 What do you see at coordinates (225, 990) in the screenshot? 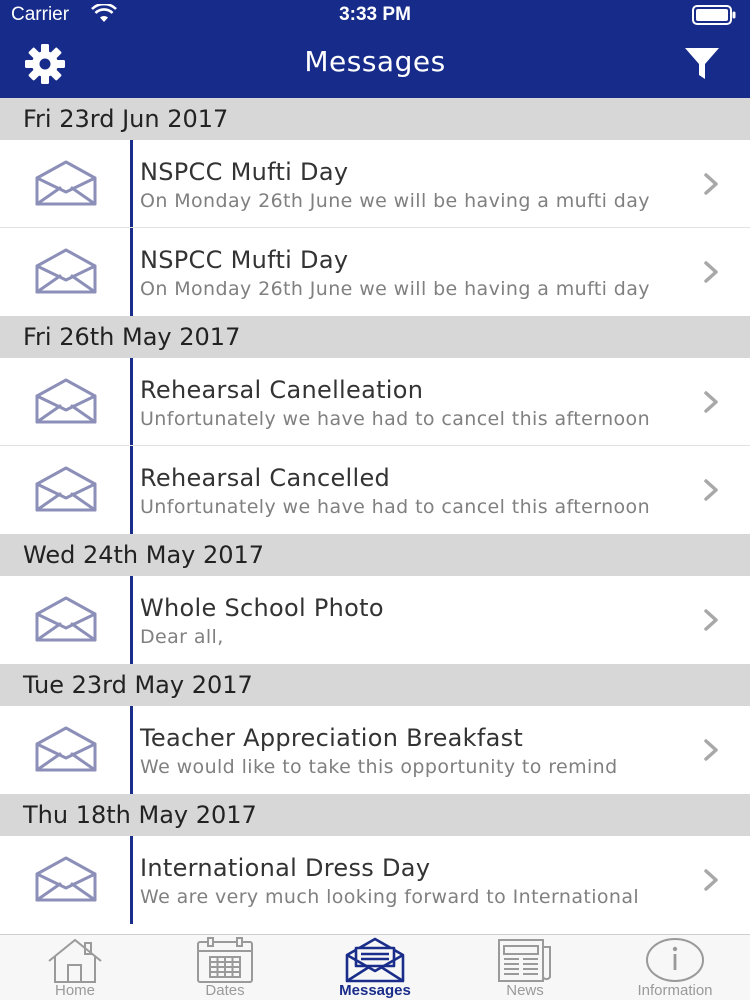
I see `tab-label: Dates` at bounding box center [225, 990].